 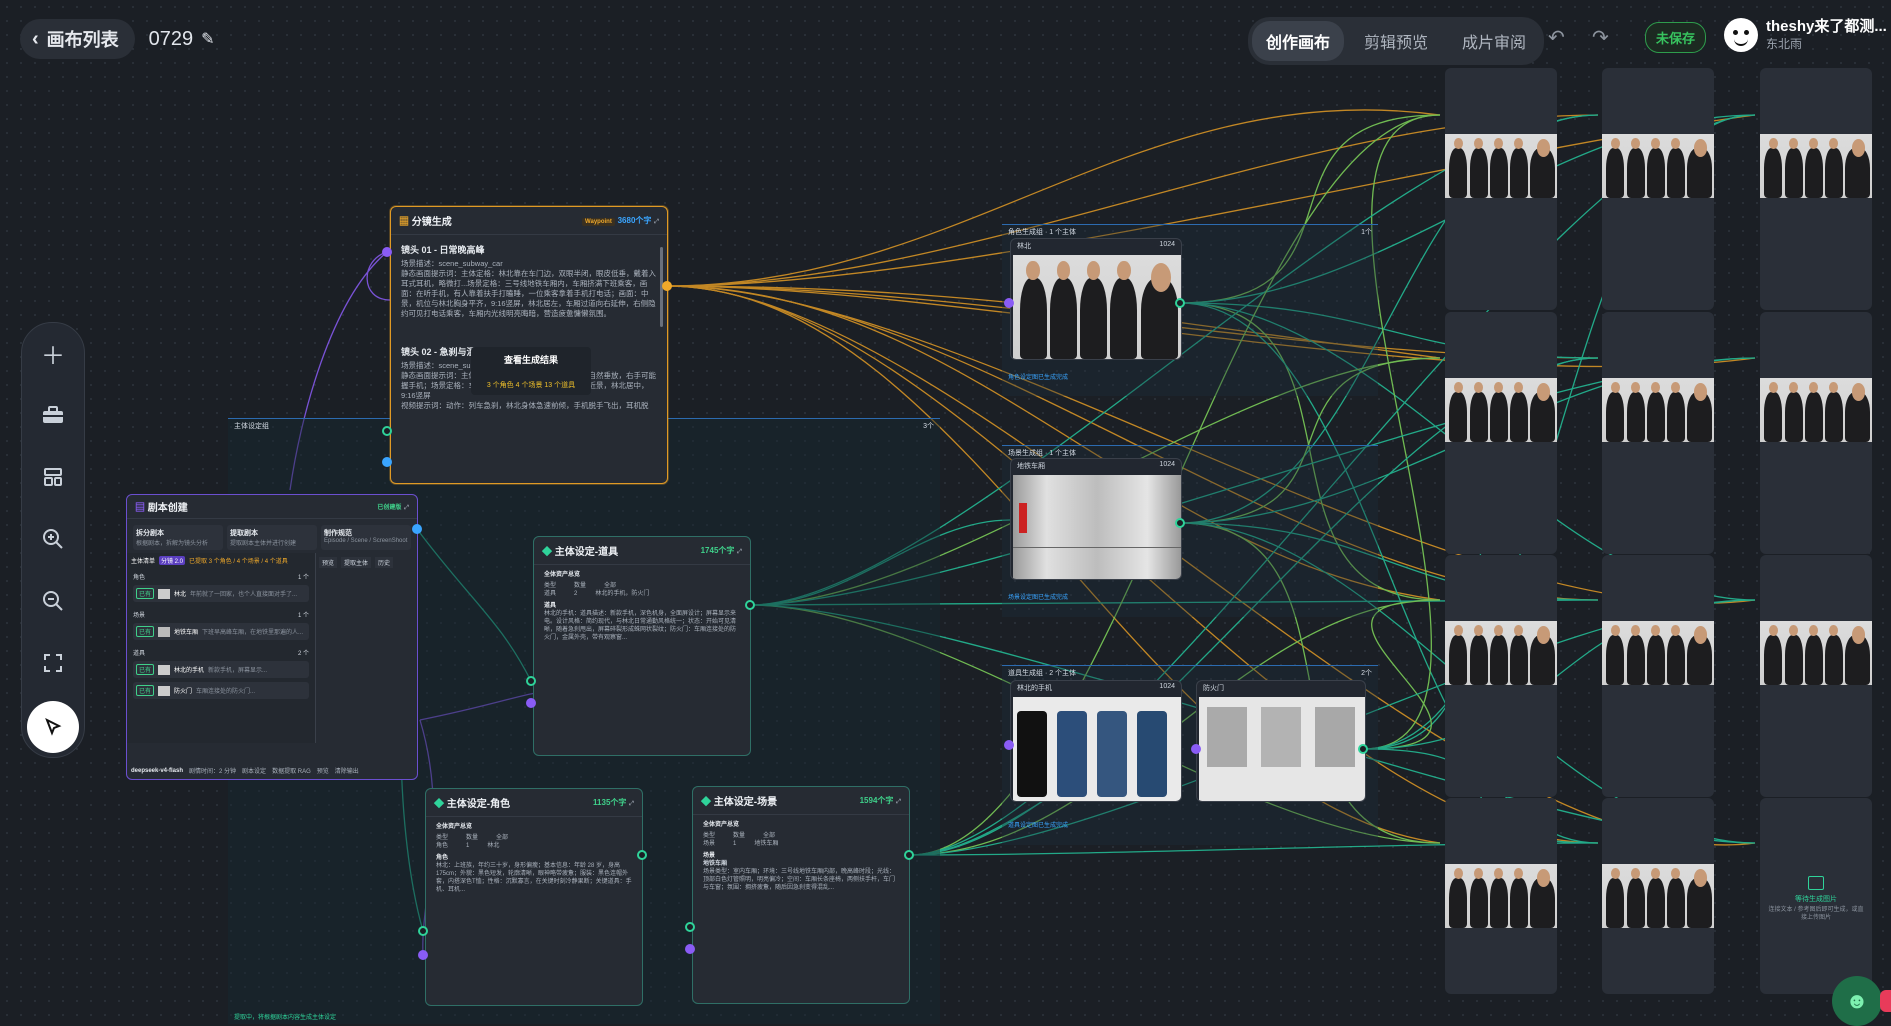 What do you see at coordinates (347, 770) in the screenshot?
I see `foot-item: 清除输出` at bounding box center [347, 770].